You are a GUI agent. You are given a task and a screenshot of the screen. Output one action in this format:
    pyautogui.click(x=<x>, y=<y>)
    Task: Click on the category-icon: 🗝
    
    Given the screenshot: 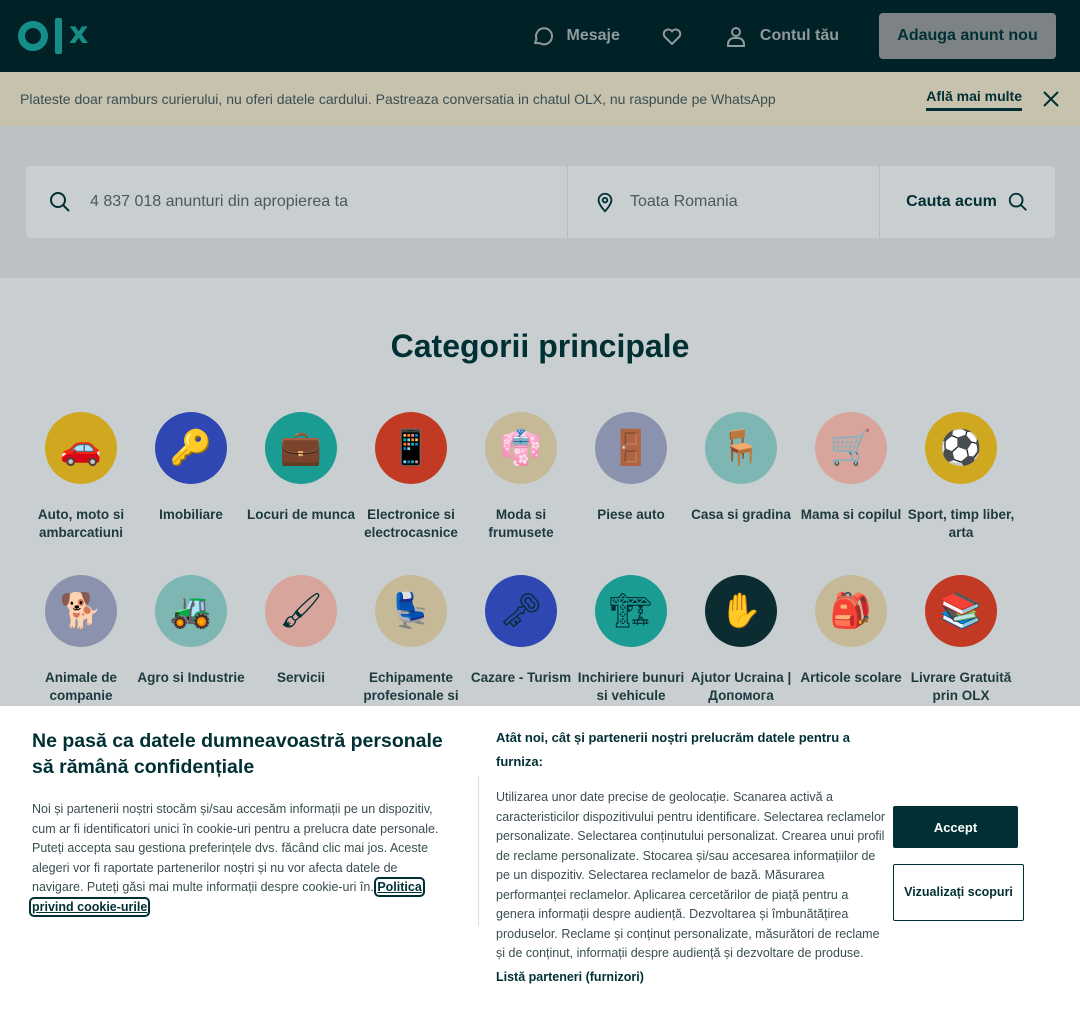 What is the action you would take?
    pyautogui.click(x=521, y=611)
    